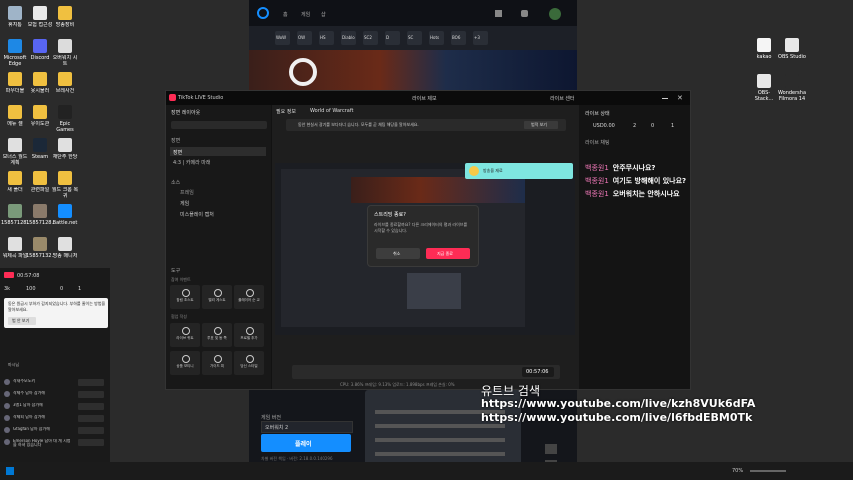 The image size is (853, 480). What do you see at coordinates (737, 471) in the screenshot?
I see `zoom-level: 70%` at bounding box center [737, 471].